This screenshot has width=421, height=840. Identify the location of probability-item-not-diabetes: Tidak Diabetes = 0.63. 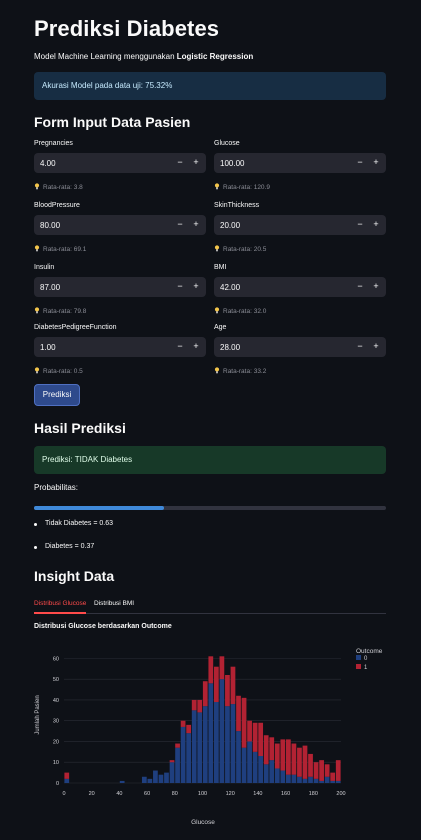
(79, 523).